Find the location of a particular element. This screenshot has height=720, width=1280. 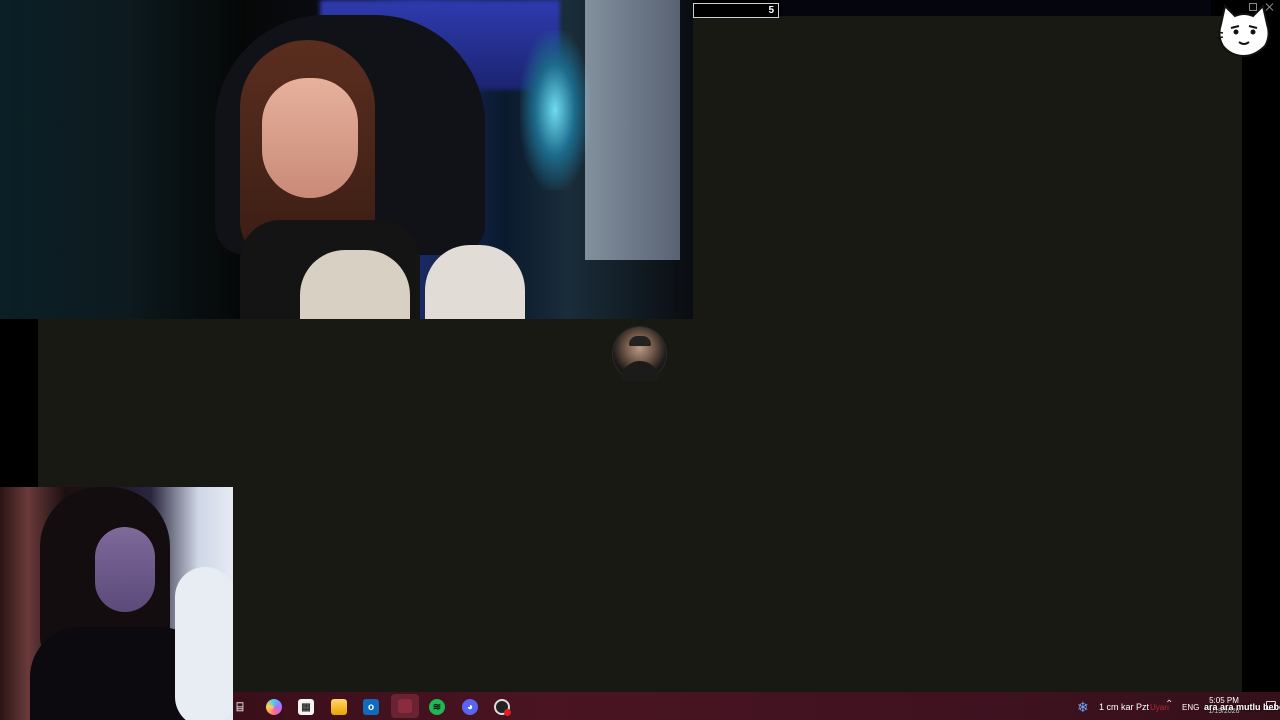

weather-summary: 1 cm kar Pzt is located at coordinates (1124, 707).